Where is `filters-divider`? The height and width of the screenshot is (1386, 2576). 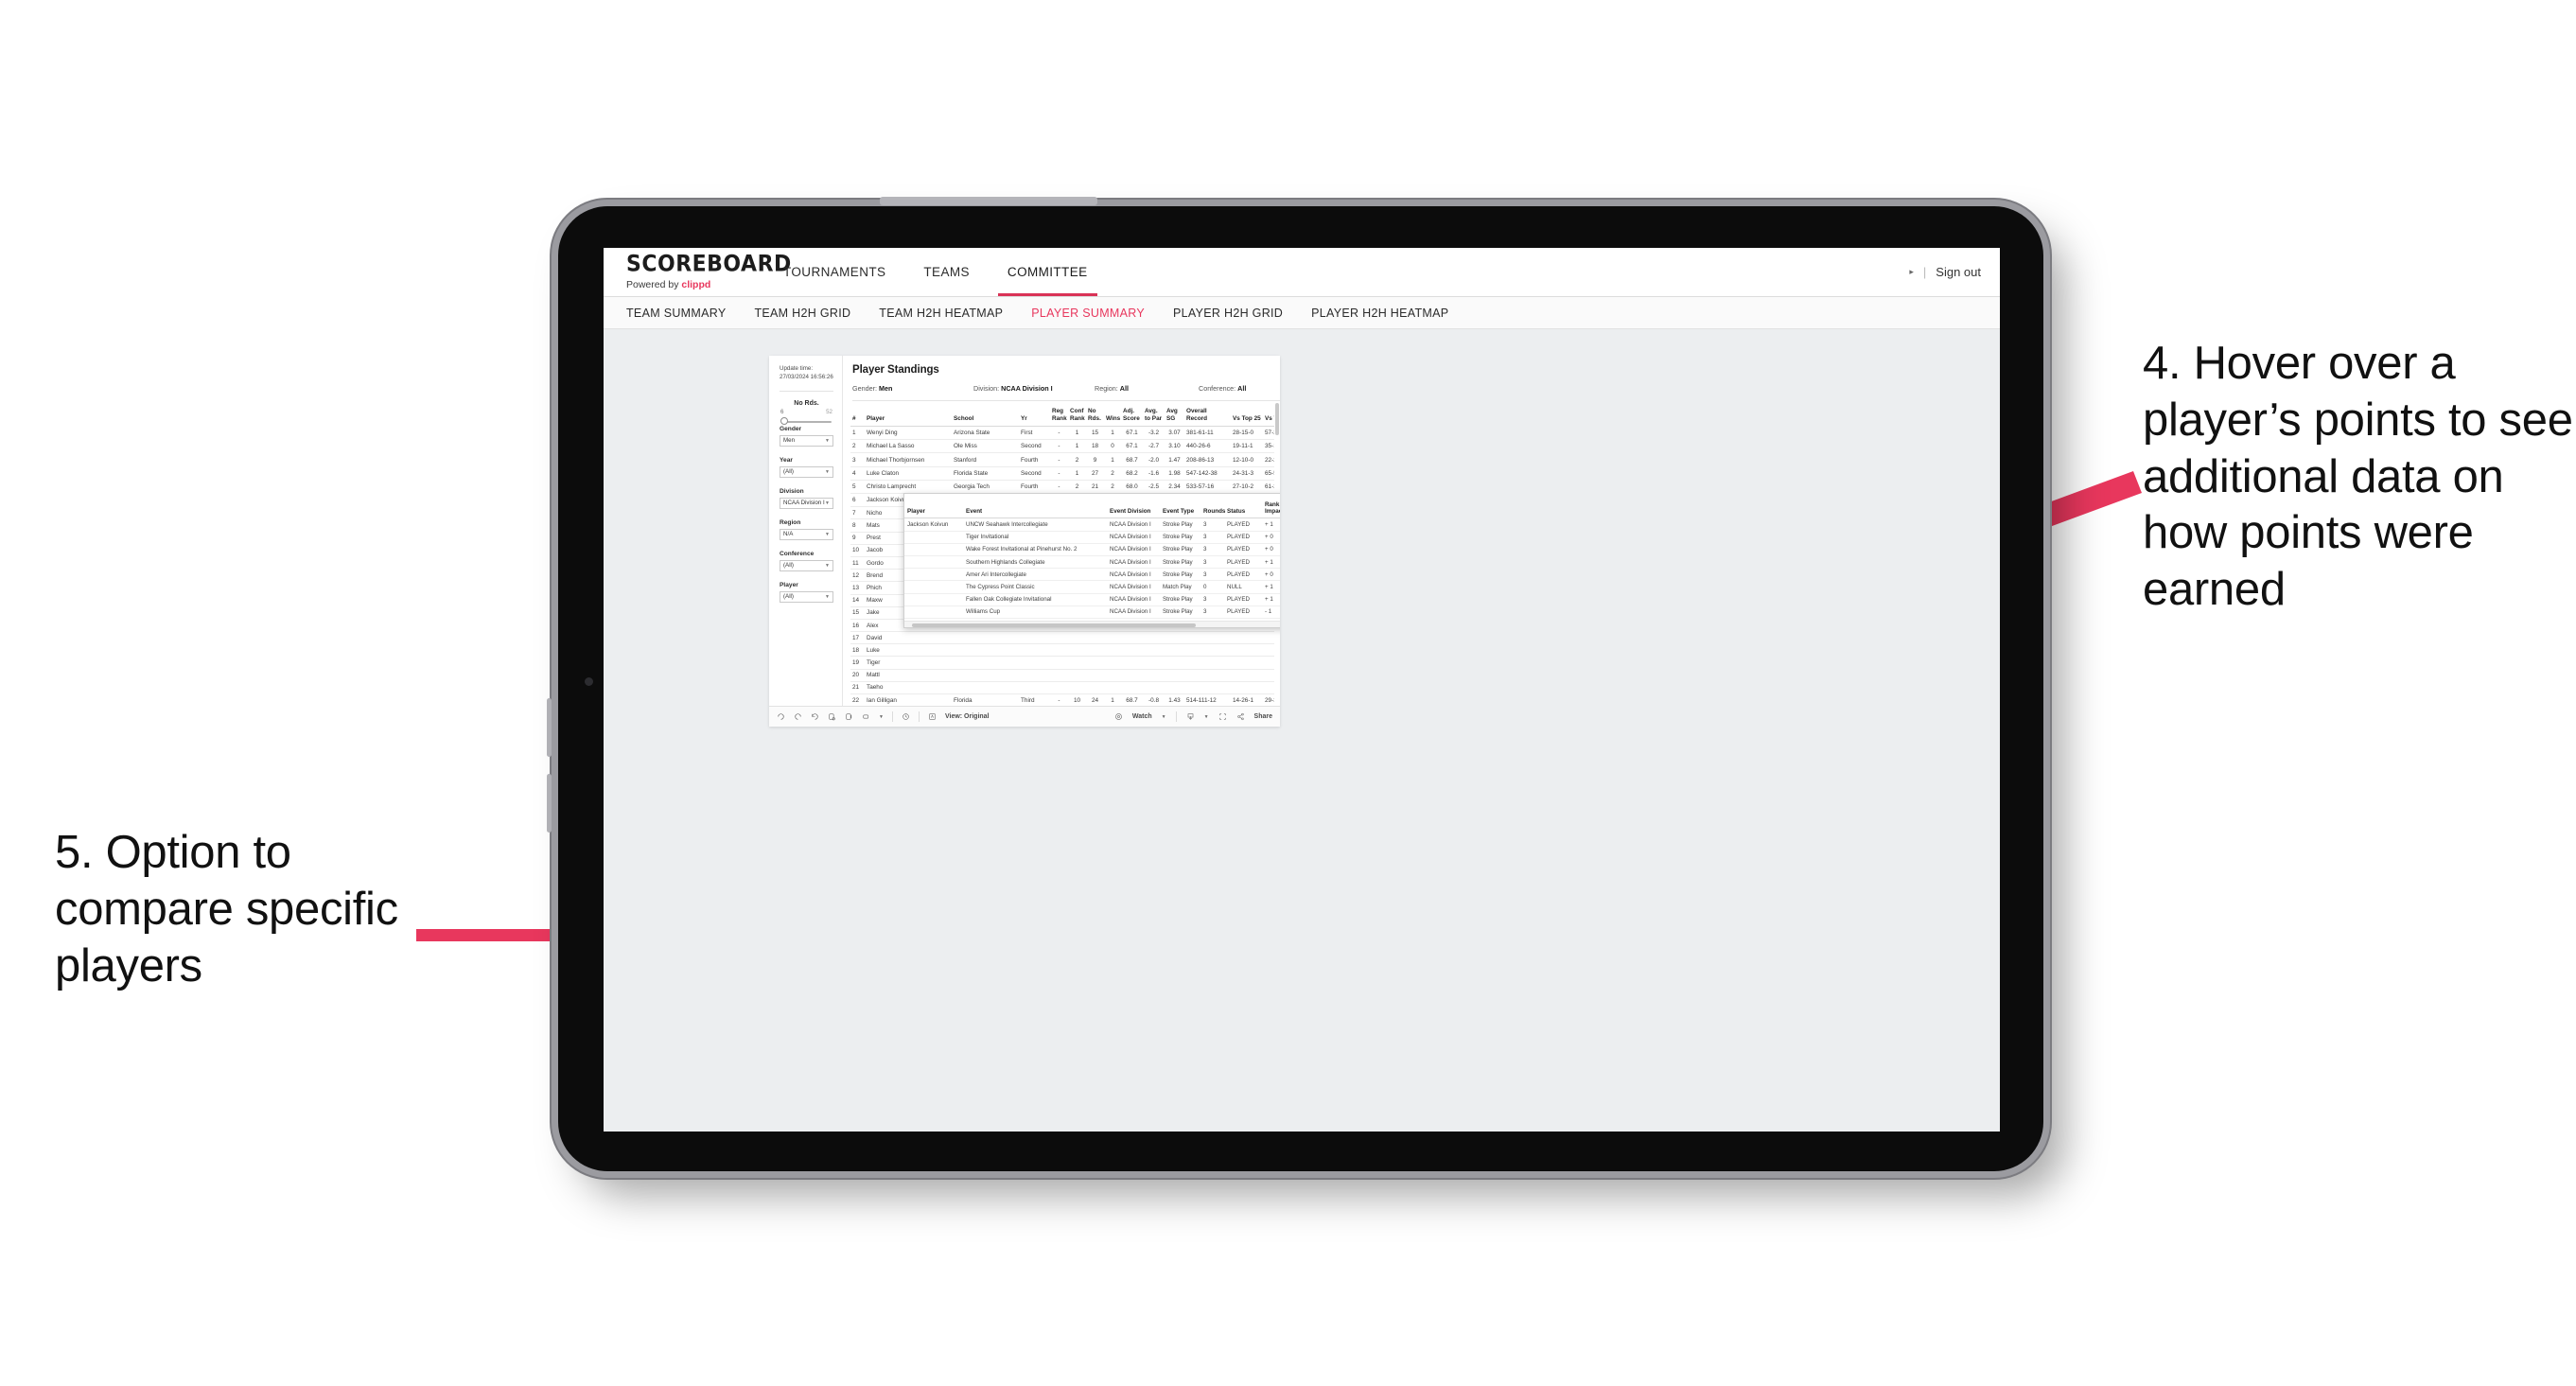
filters-divider is located at coordinates (806, 391).